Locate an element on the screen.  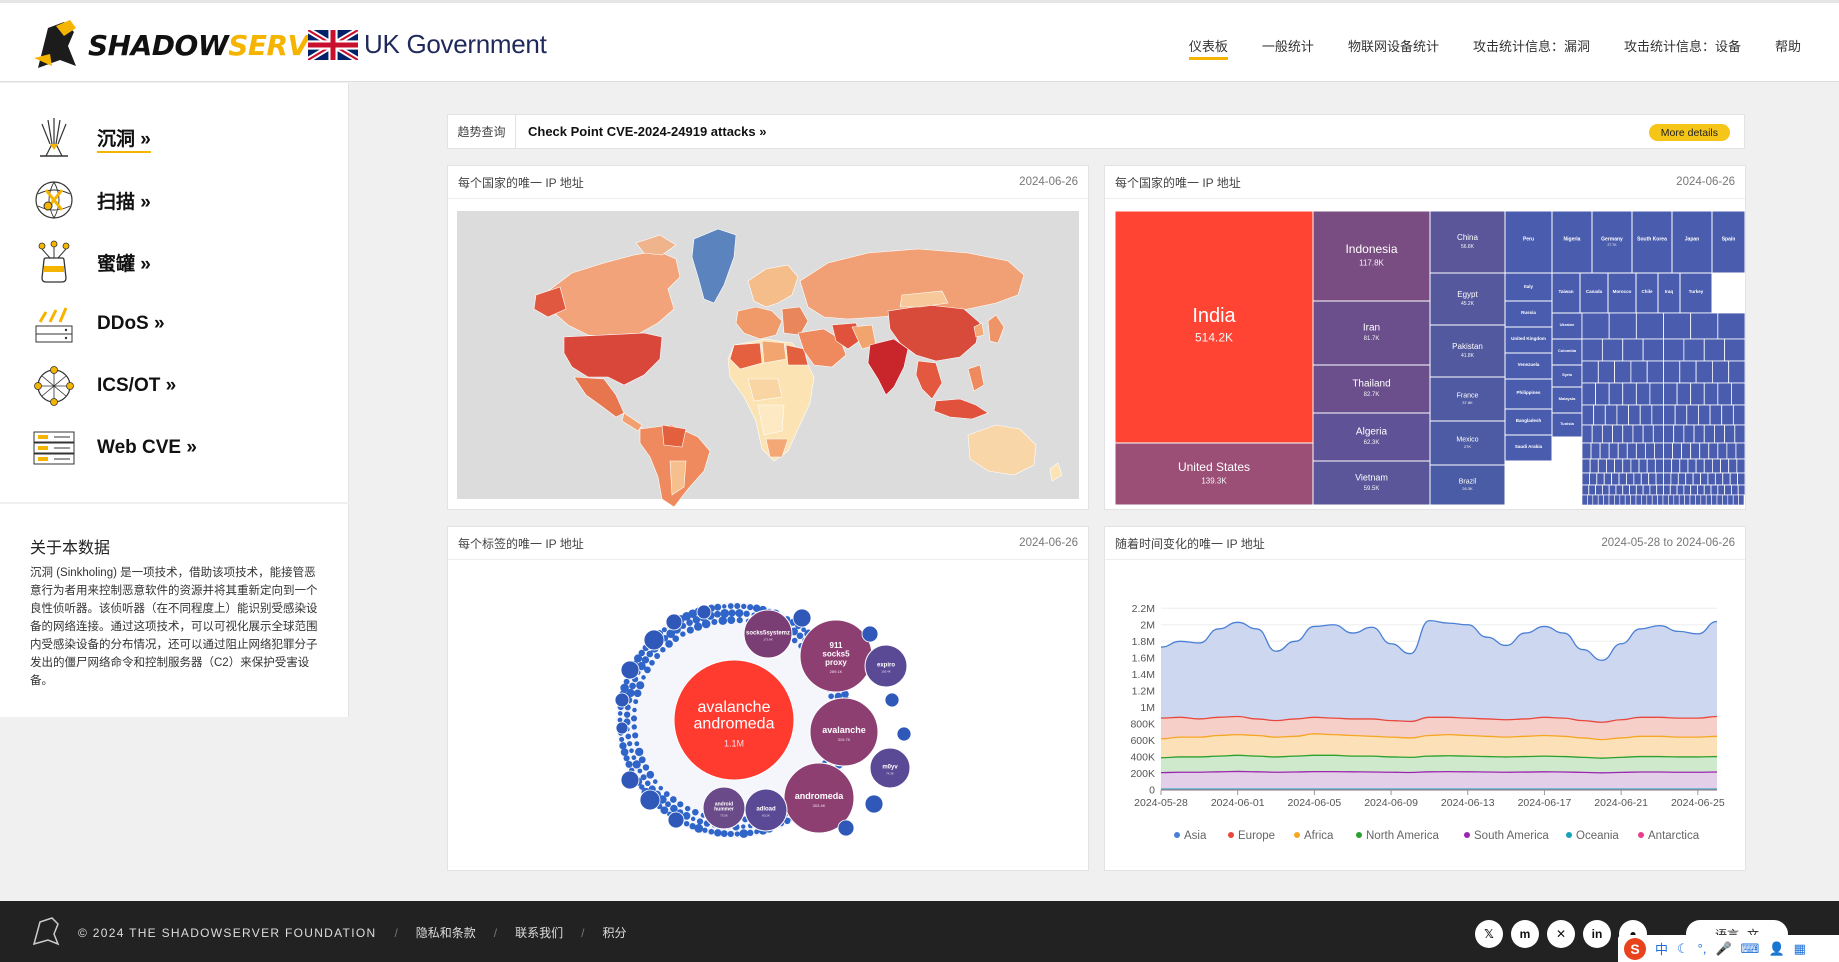
microphone-icon: 🎤 is located at coordinates (1723, 949).